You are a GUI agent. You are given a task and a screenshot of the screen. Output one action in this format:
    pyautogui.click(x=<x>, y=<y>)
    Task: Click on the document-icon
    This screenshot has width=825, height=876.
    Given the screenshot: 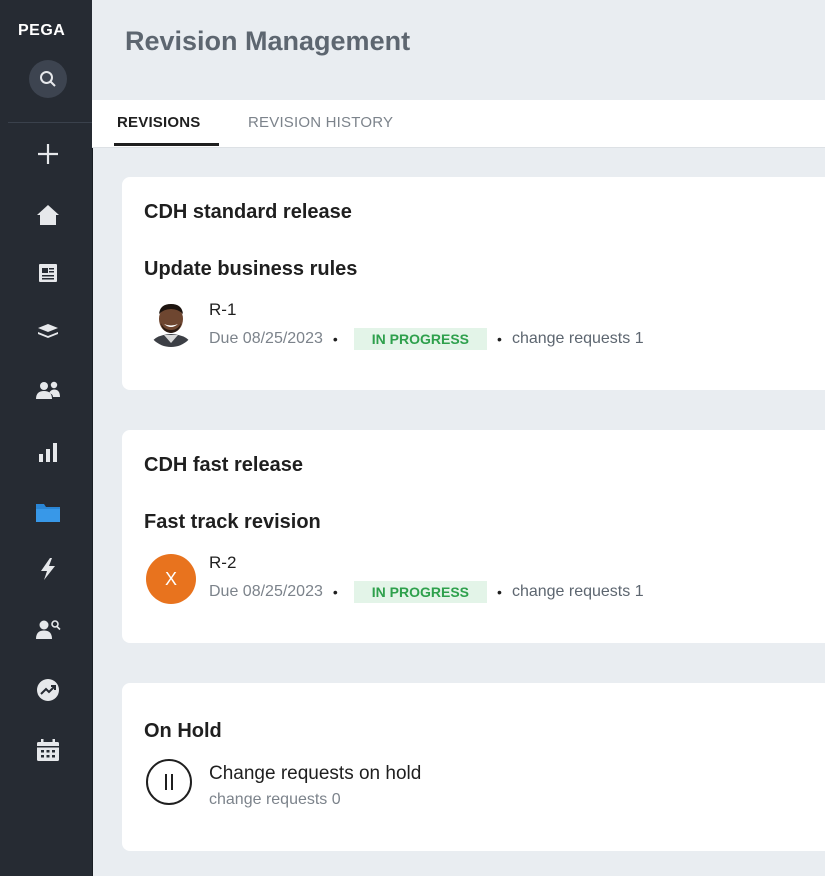 What is the action you would take?
    pyautogui.click(x=48, y=273)
    